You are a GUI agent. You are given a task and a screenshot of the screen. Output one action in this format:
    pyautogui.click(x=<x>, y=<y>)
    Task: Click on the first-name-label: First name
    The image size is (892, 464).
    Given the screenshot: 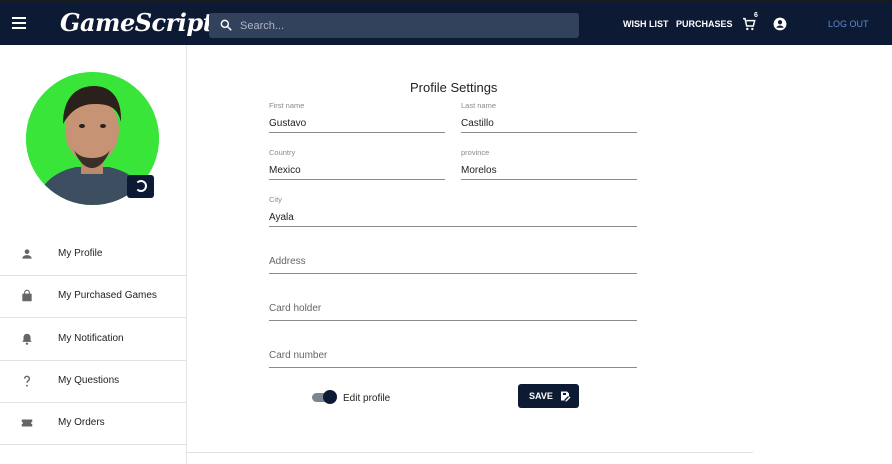 What is the action you would take?
    pyautogui.click(x=287, y=105)
    